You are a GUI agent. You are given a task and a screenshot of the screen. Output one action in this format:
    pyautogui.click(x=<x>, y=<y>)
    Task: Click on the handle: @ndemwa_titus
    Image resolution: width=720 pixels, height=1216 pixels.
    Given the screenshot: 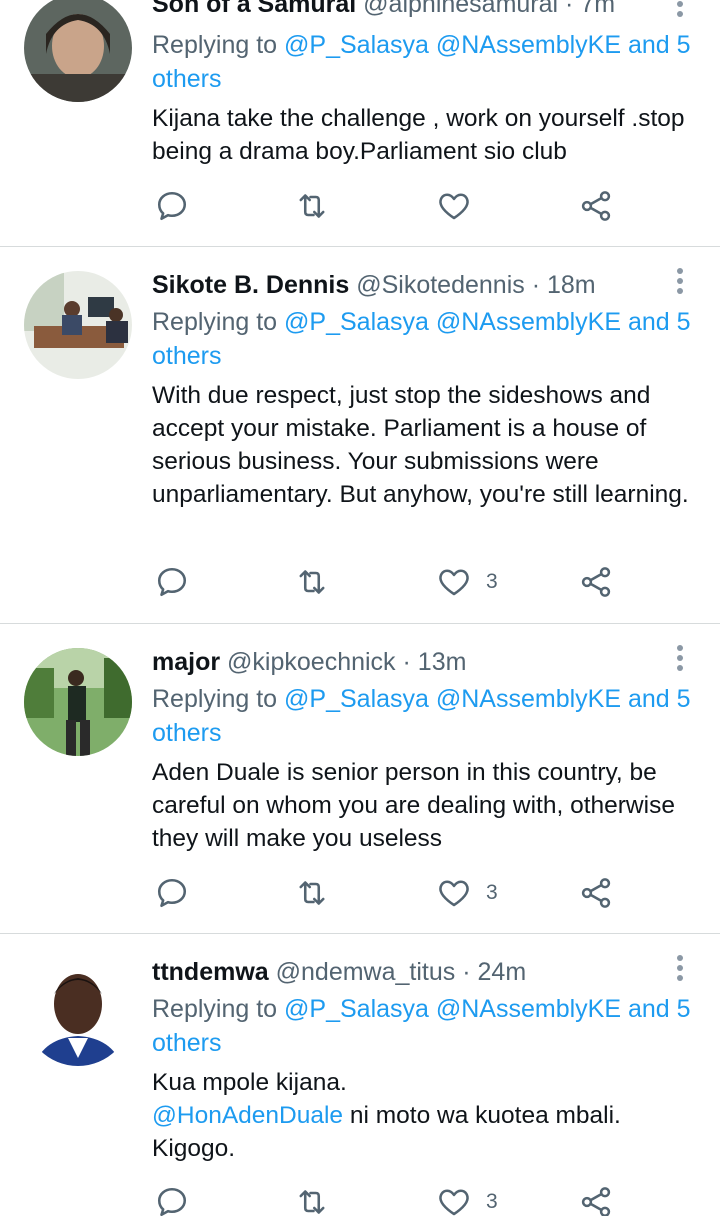 What is the action you would take?
    pyautogui.click(x=366, y=972)
    